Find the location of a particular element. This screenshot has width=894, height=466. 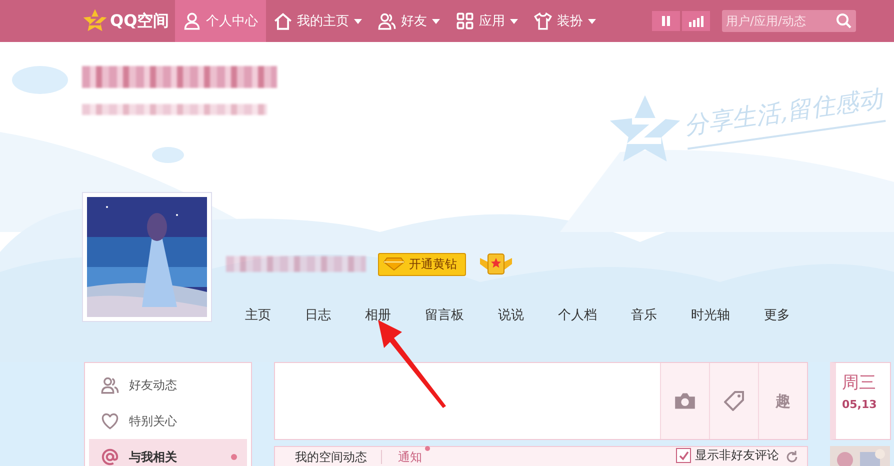

logo-text: QQ空间 is located at coordinates (140, 21).